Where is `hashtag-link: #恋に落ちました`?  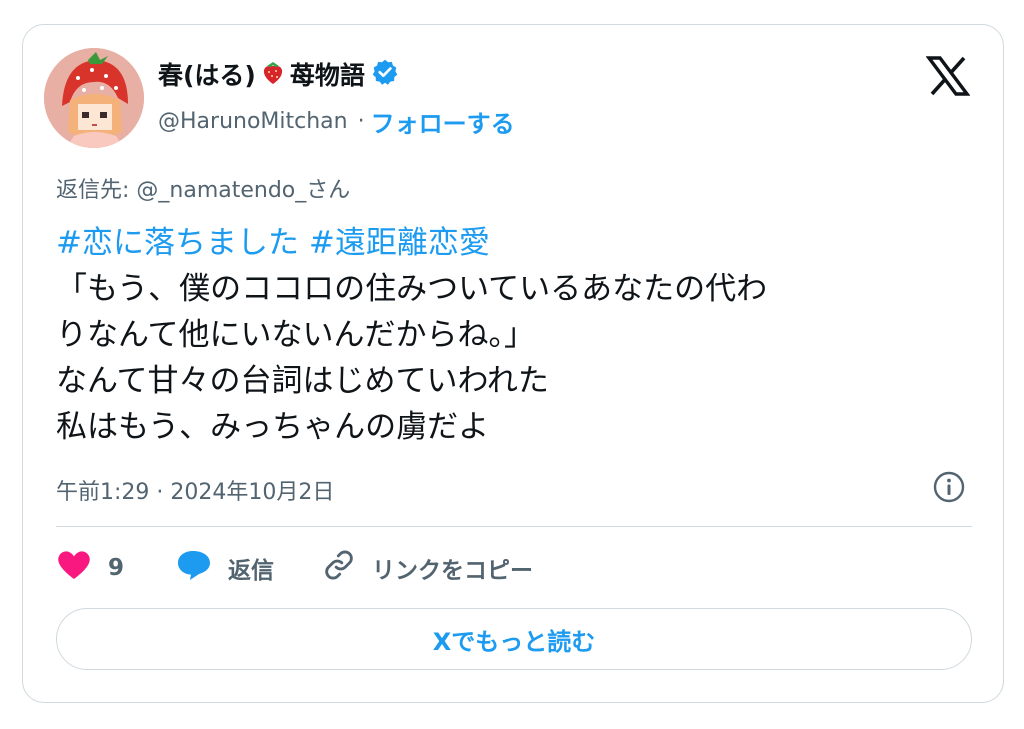 hashtag-link: #恋に落ちました is located at coordinates (177, 243).